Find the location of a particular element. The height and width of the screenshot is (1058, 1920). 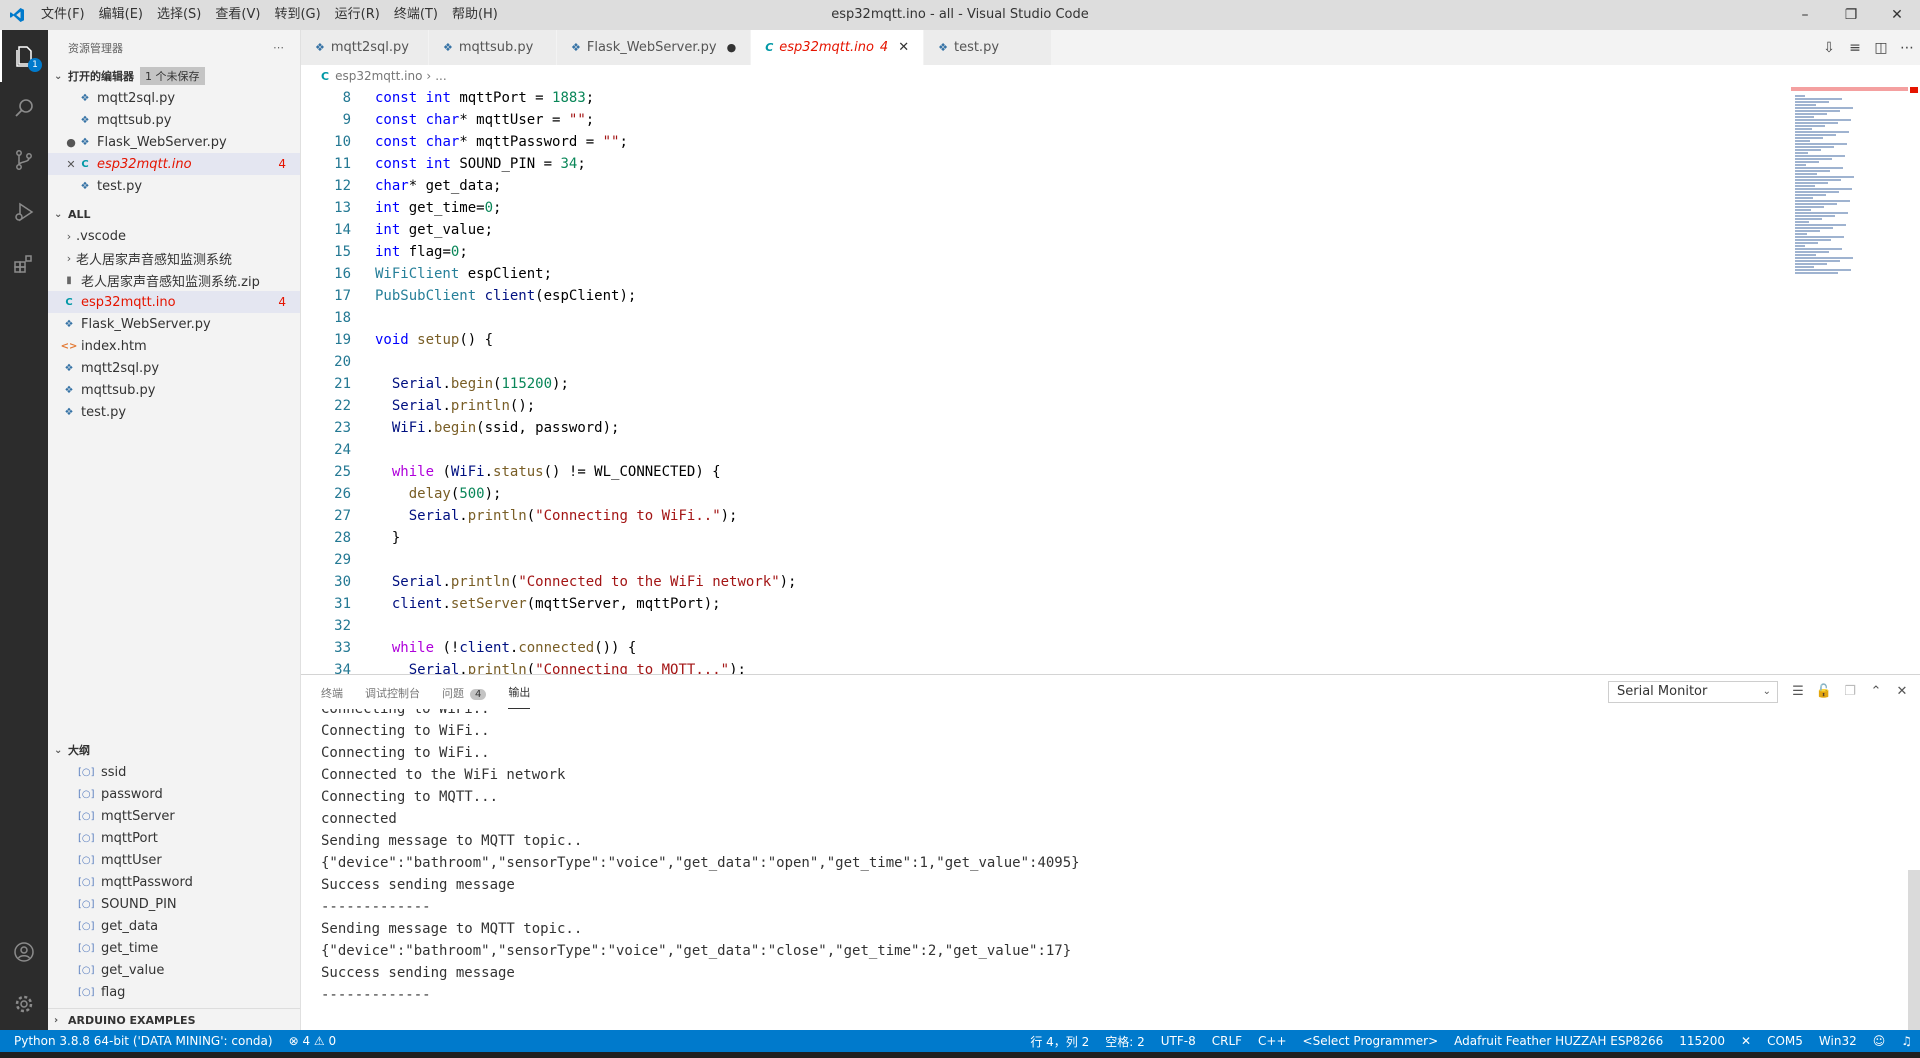

notifications-icon: ♫ is located at coordinates (1906, 1041).